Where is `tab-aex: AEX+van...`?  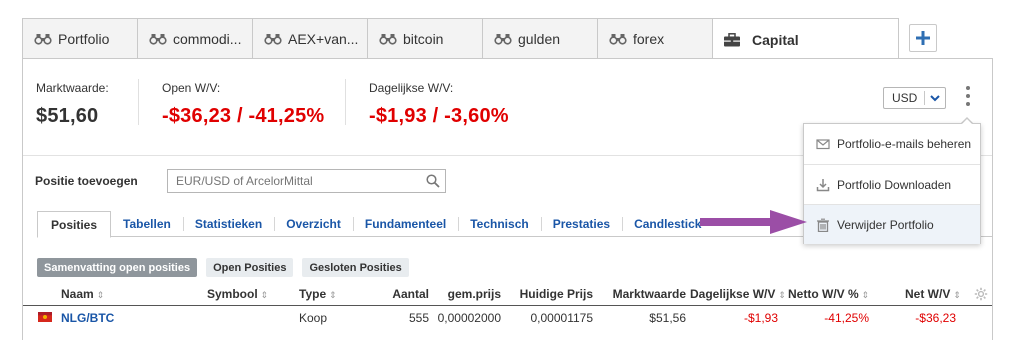
tab-aex: AEX+van... is located at coordinates (310, 38).